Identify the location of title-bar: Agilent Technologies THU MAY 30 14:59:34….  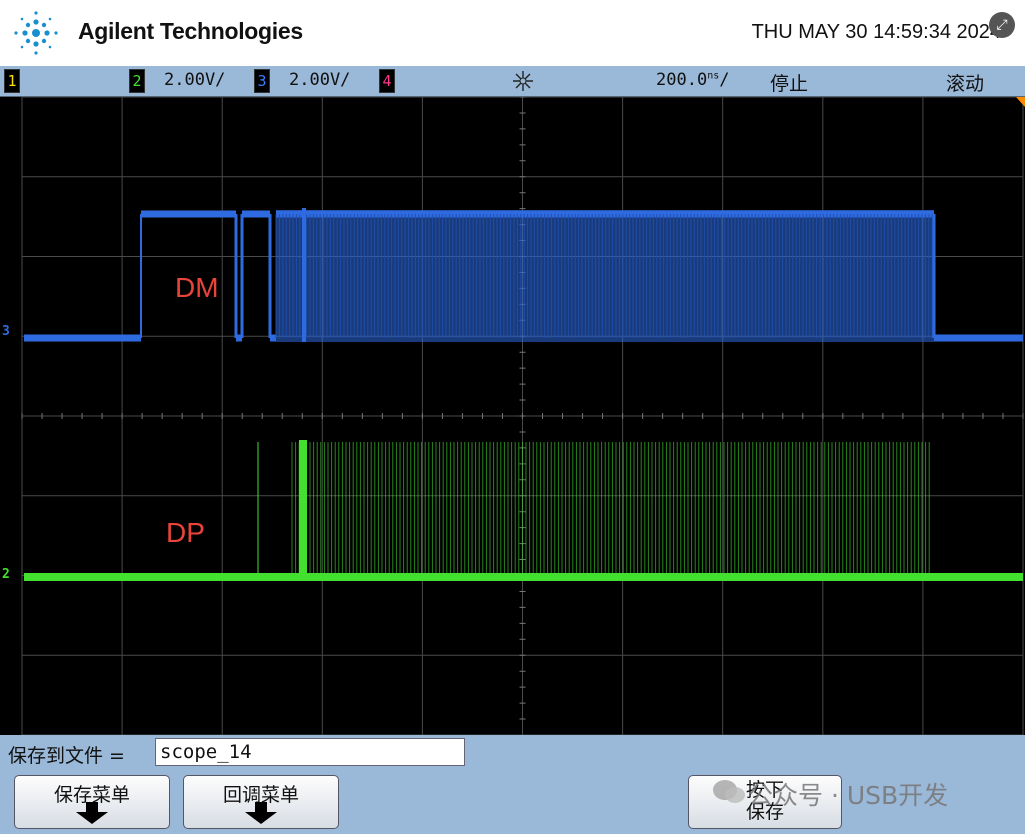
(512, 33).